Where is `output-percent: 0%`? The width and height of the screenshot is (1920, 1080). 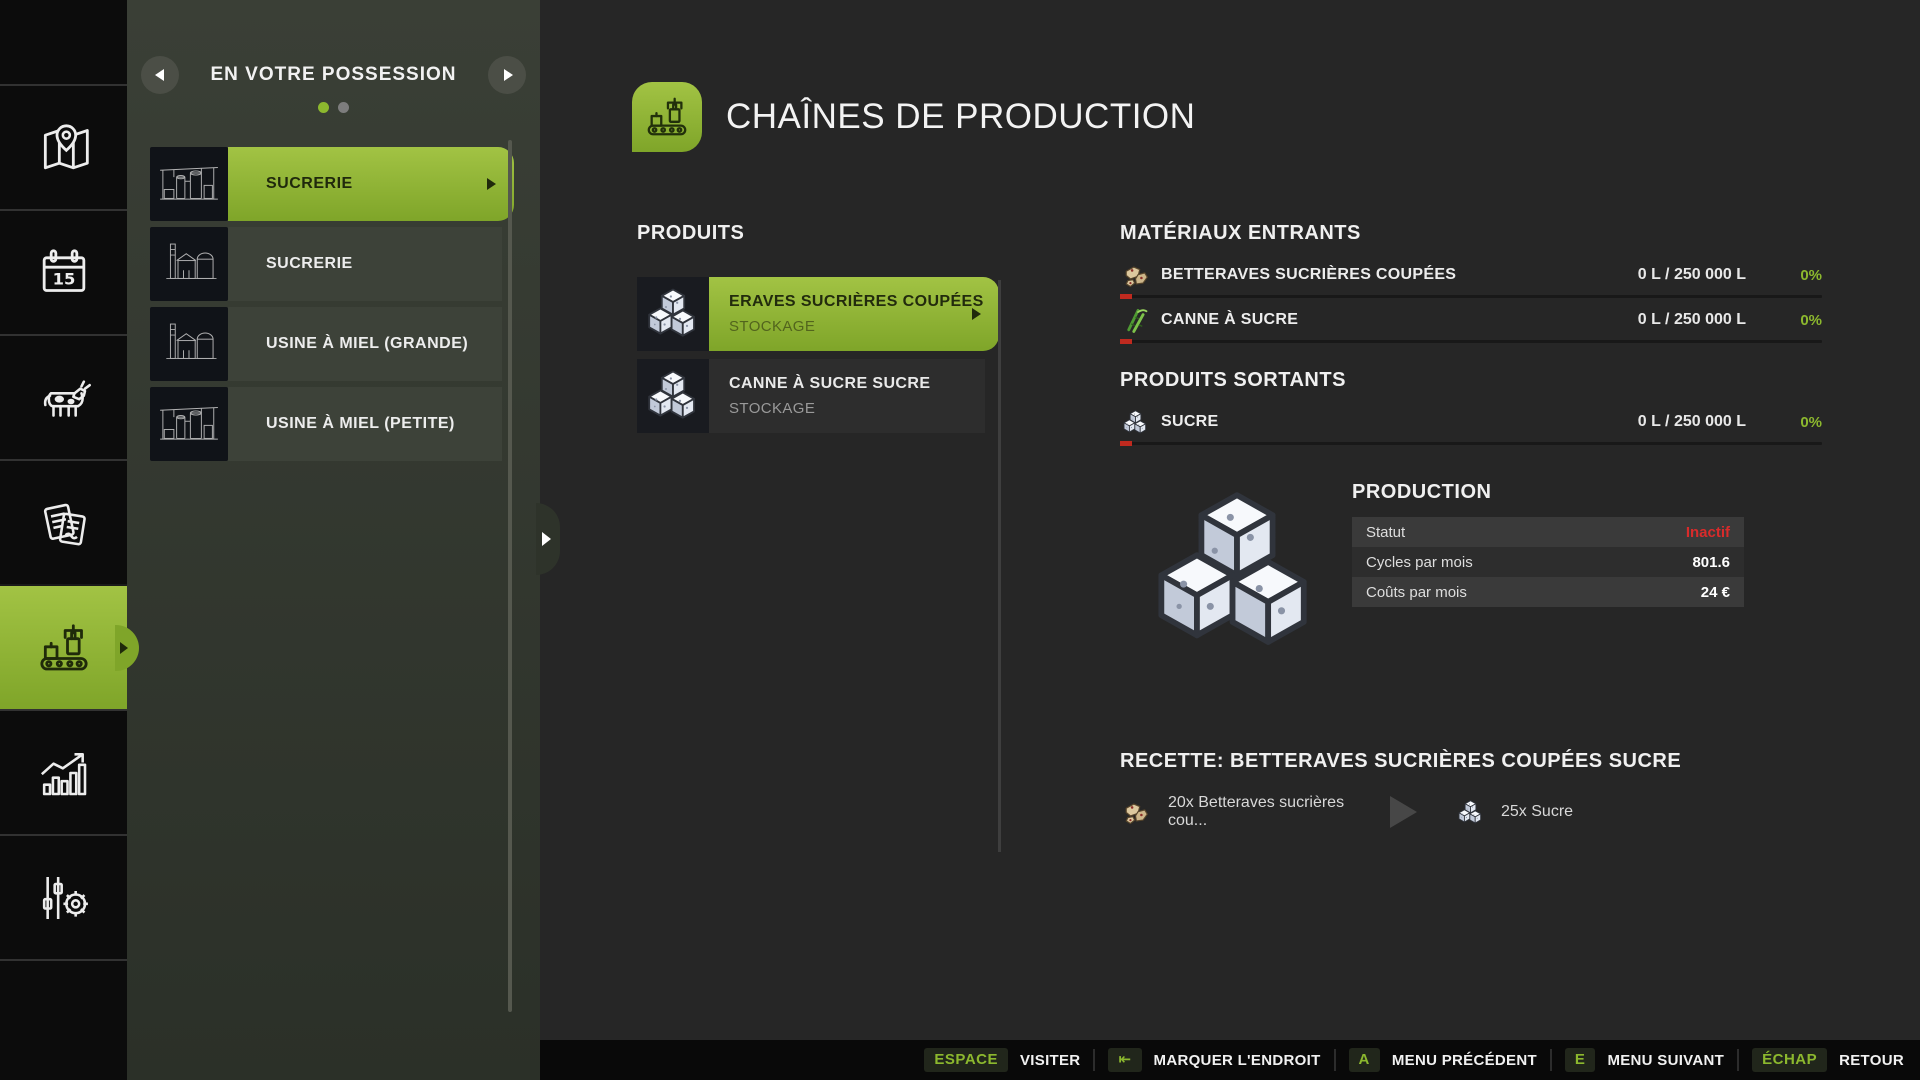
output-percent: 0% is located at coordinates (1811, 422).